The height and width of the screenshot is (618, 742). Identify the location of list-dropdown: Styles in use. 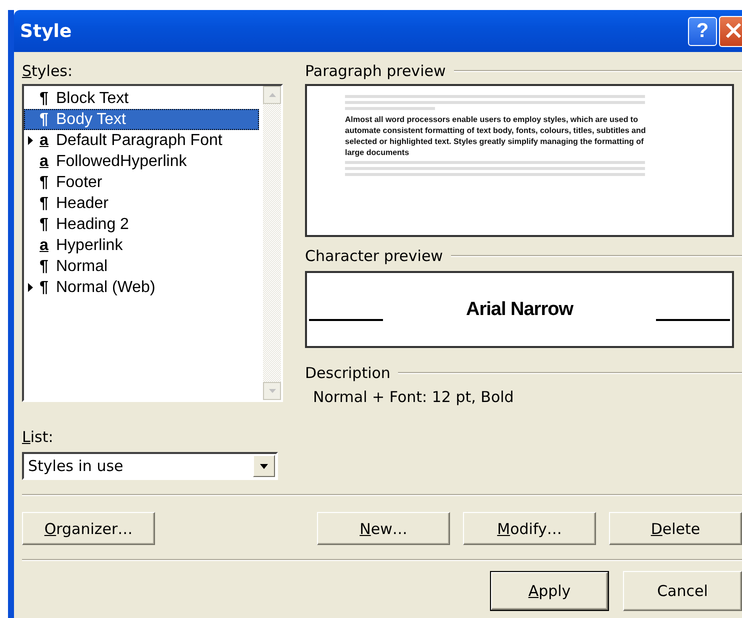
(150, 466).